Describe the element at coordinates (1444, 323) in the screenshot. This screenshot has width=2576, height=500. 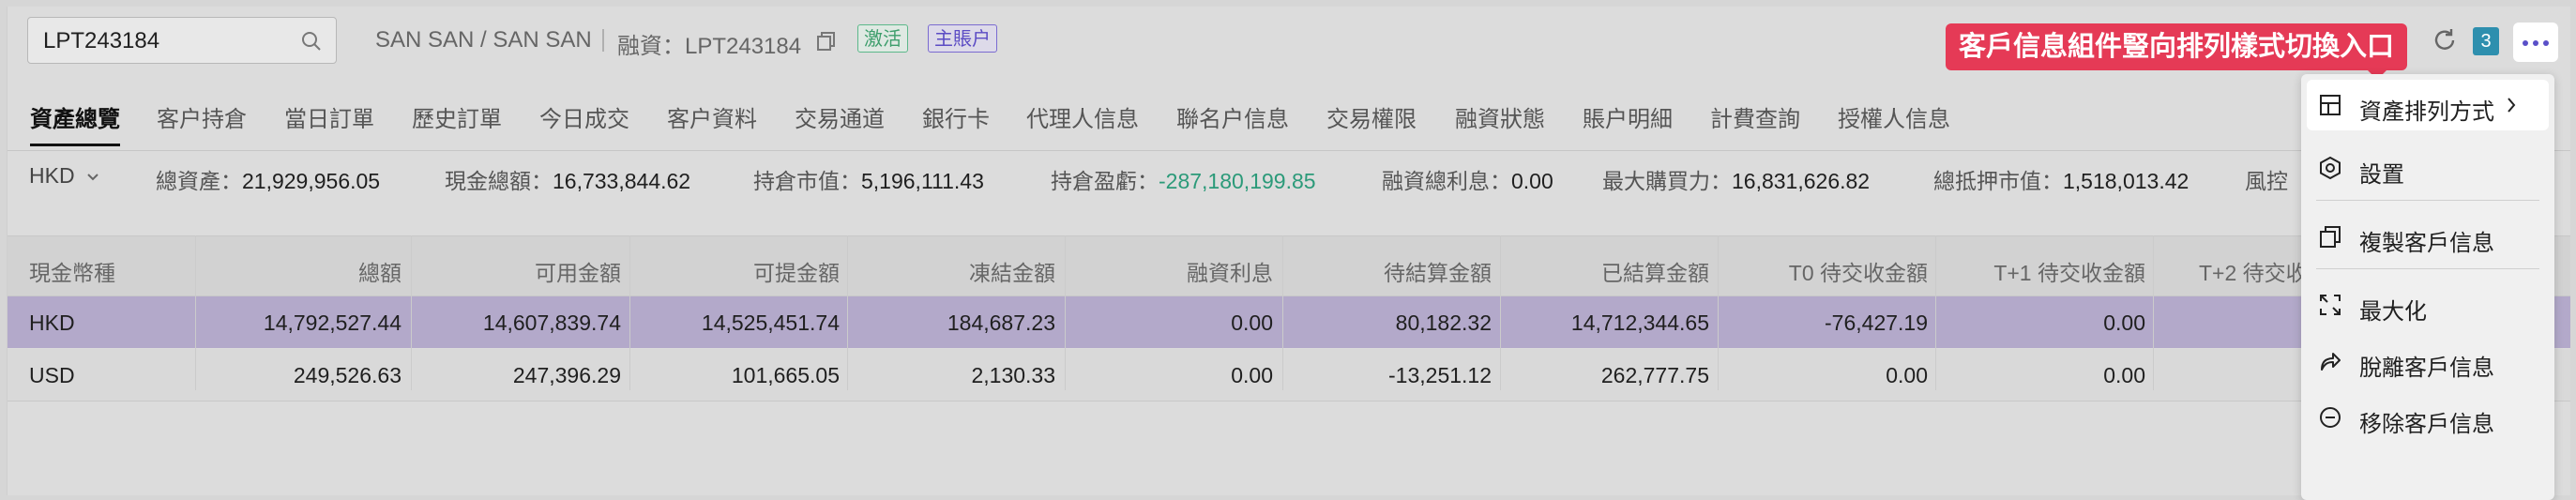
I see `table-cell: 80,182.32` at that location.